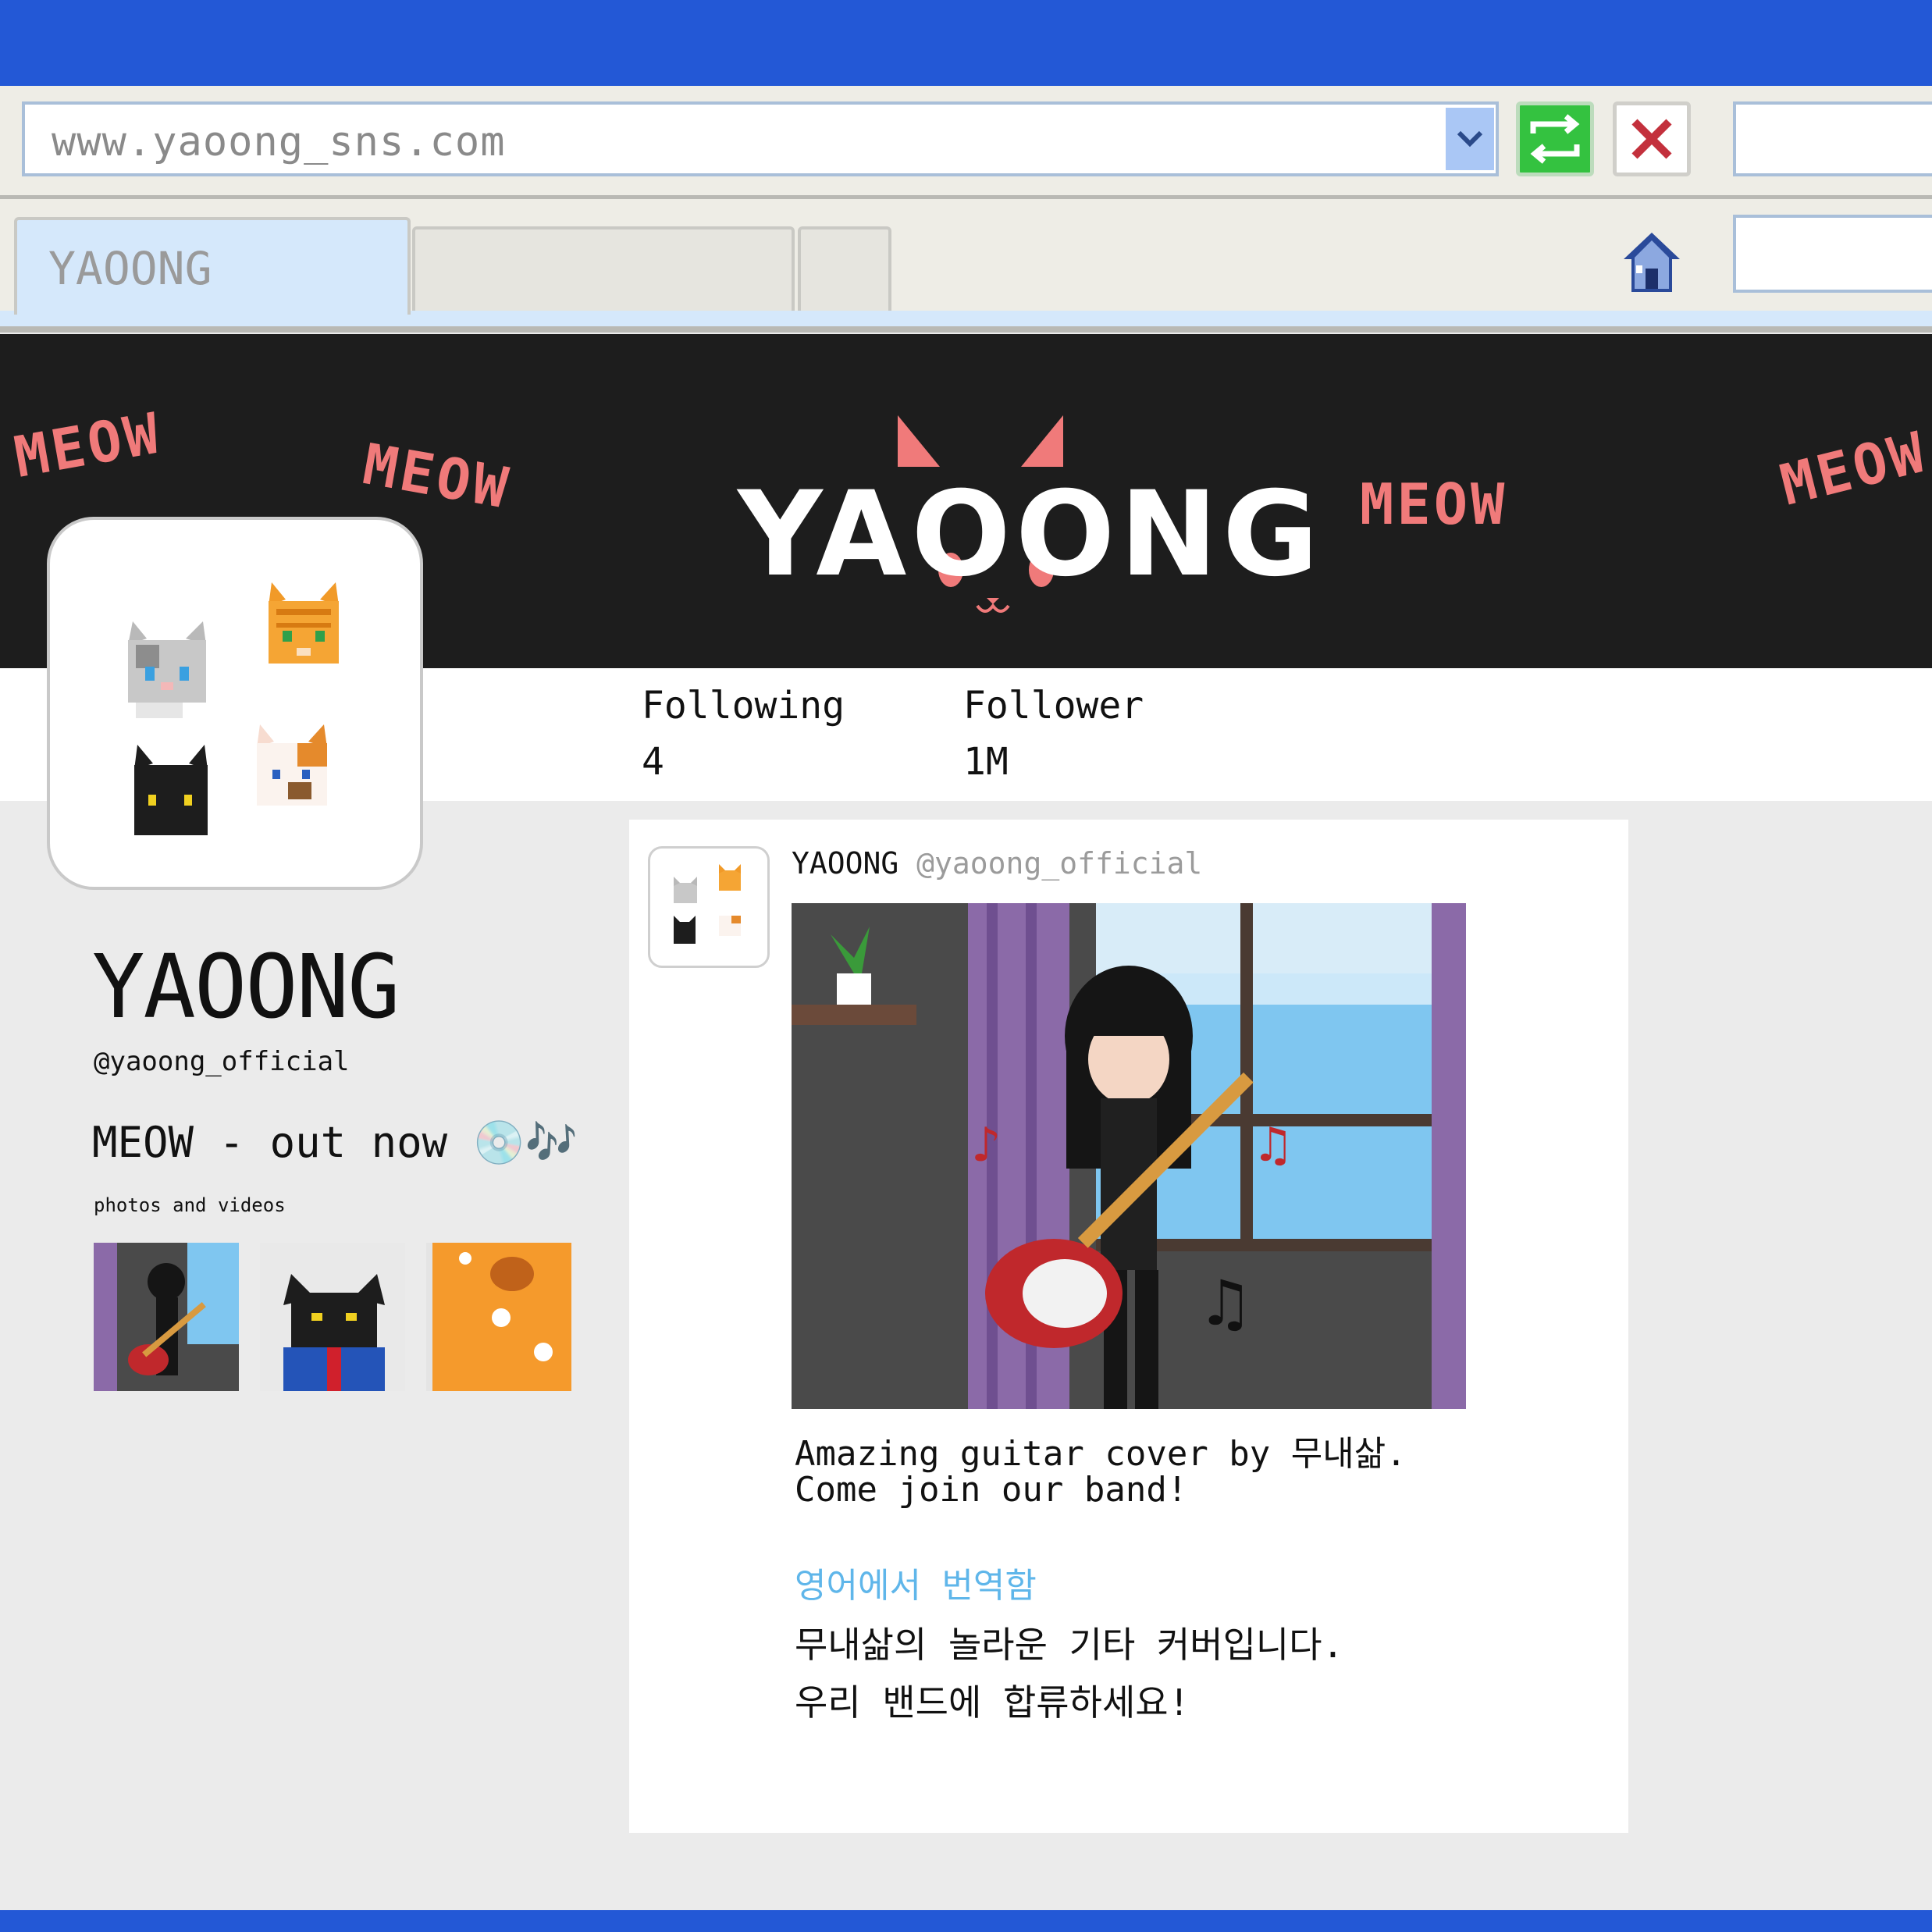 Image resolution: width=1932 pixels, height=1932 pixels. I want to click on post-author-avatar, so click(709, 907).